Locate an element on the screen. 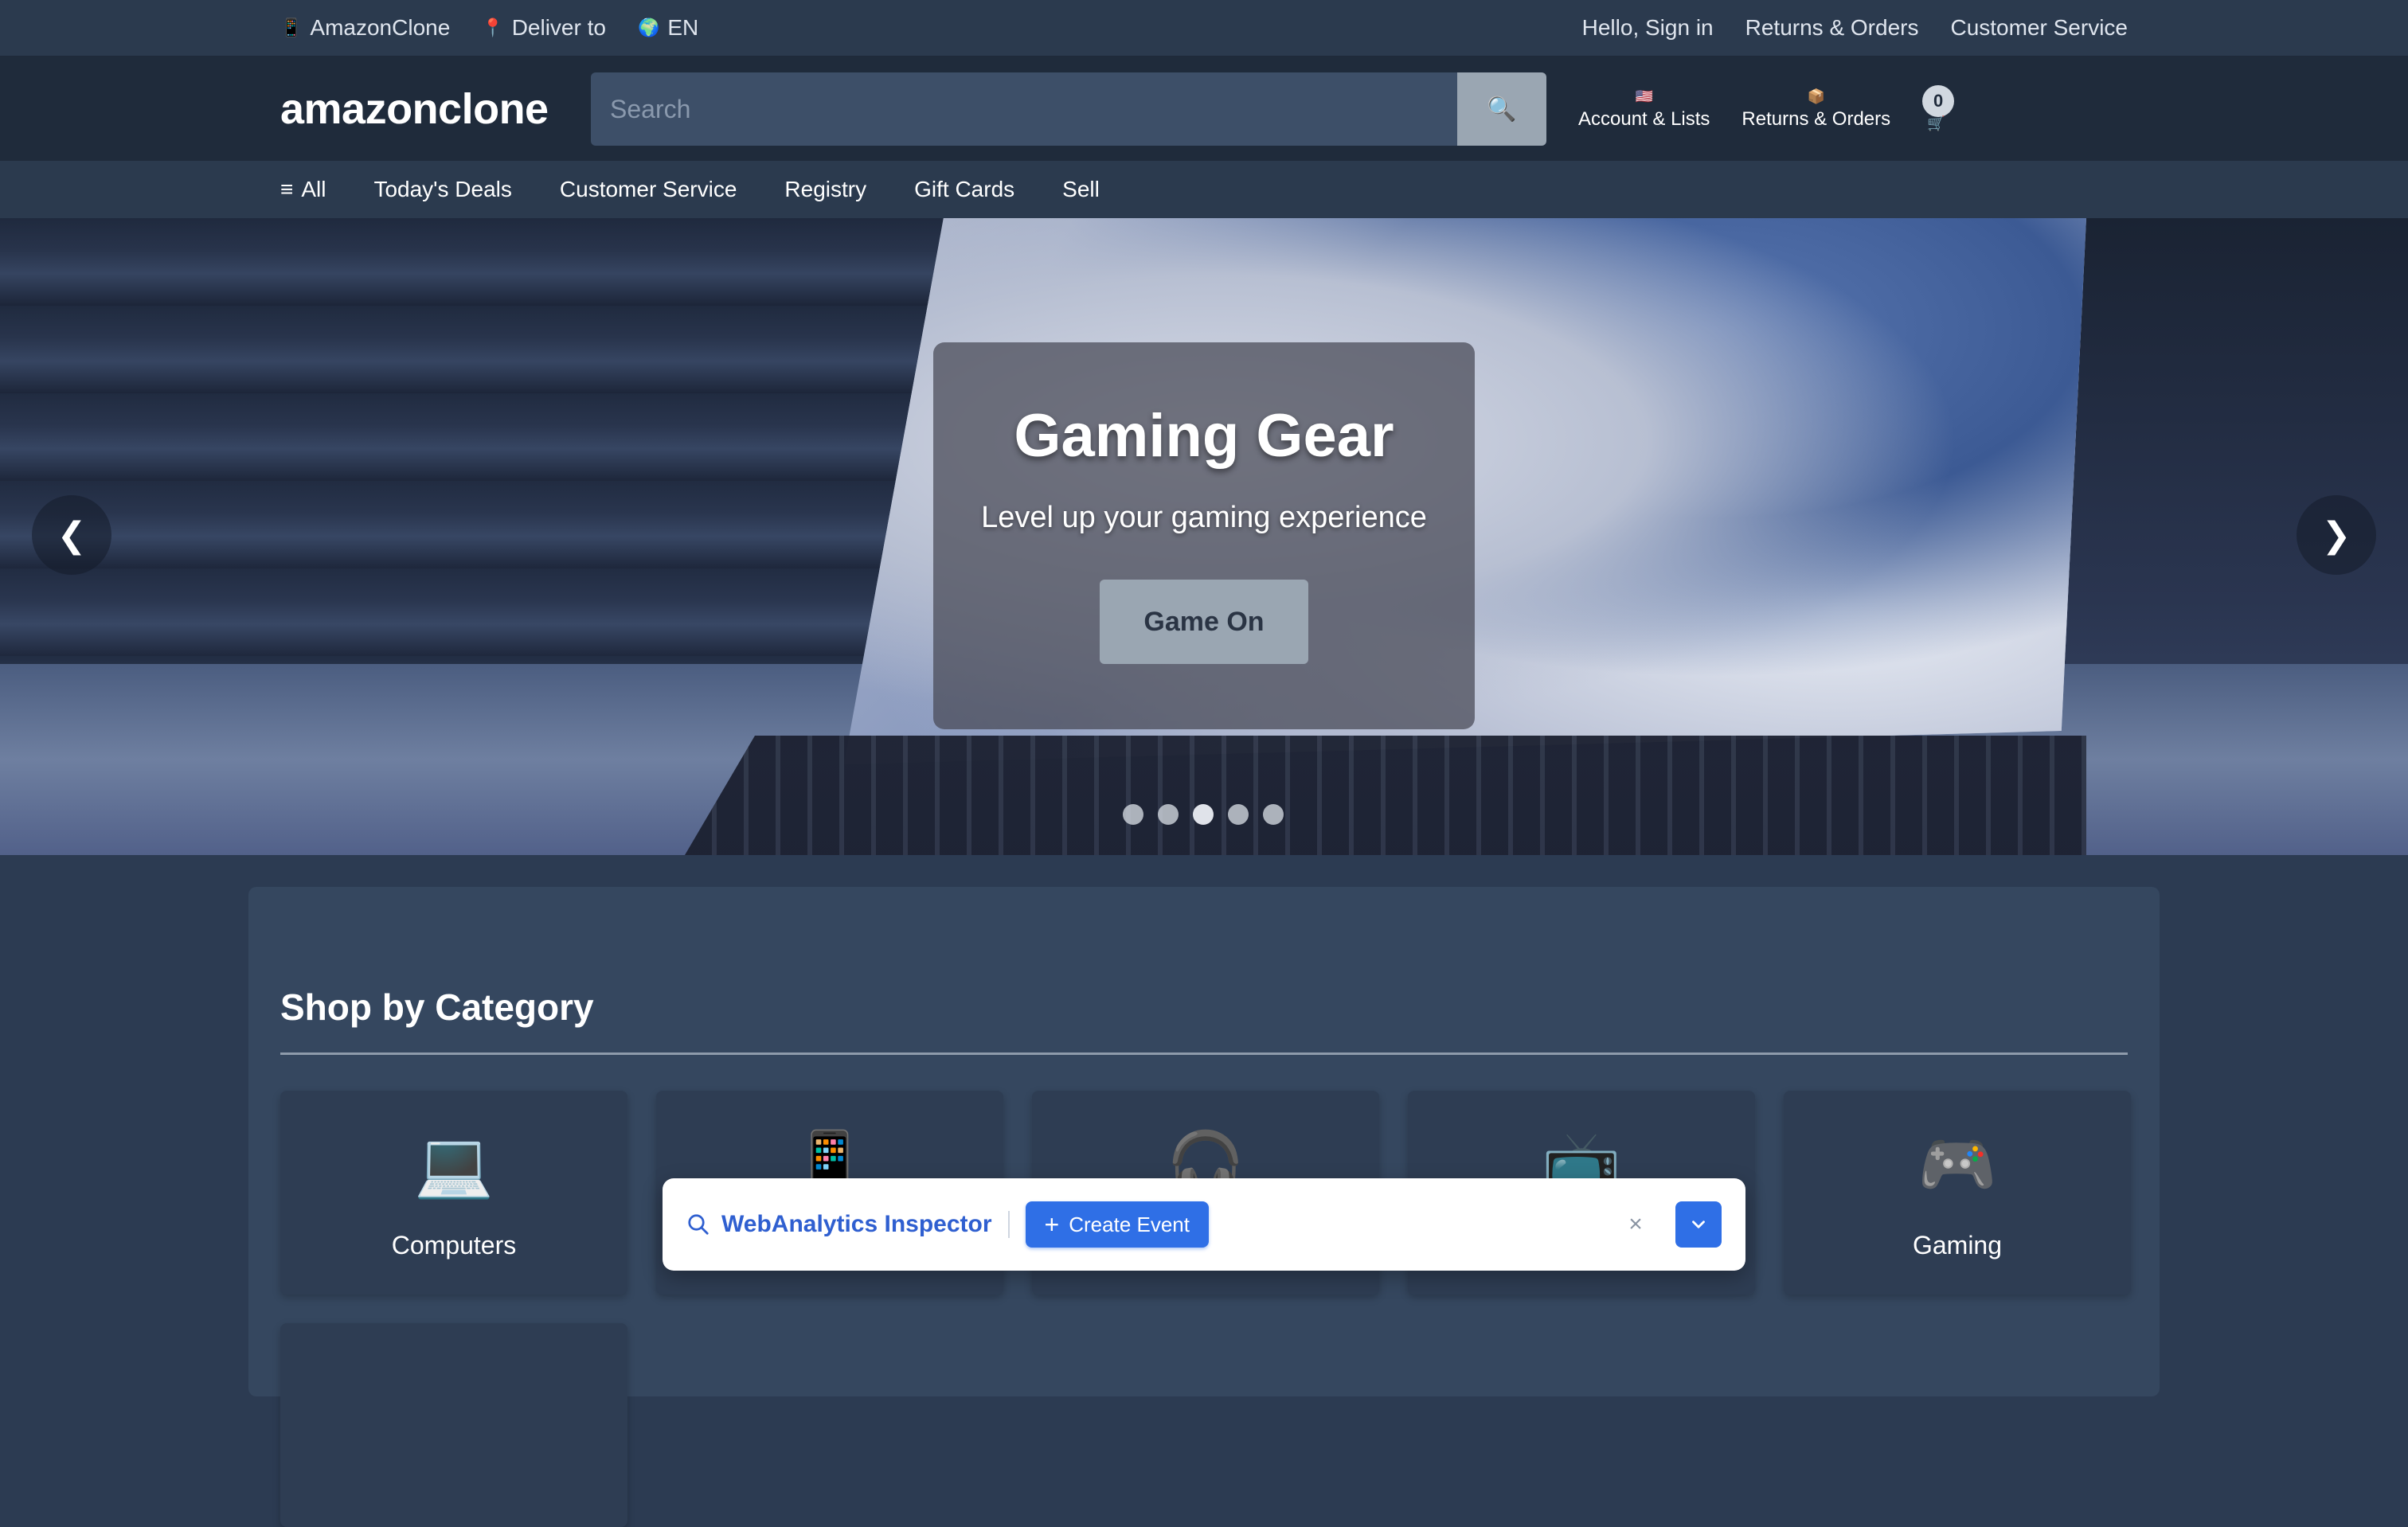  language-label: EN is located at coordinates (683, 27).